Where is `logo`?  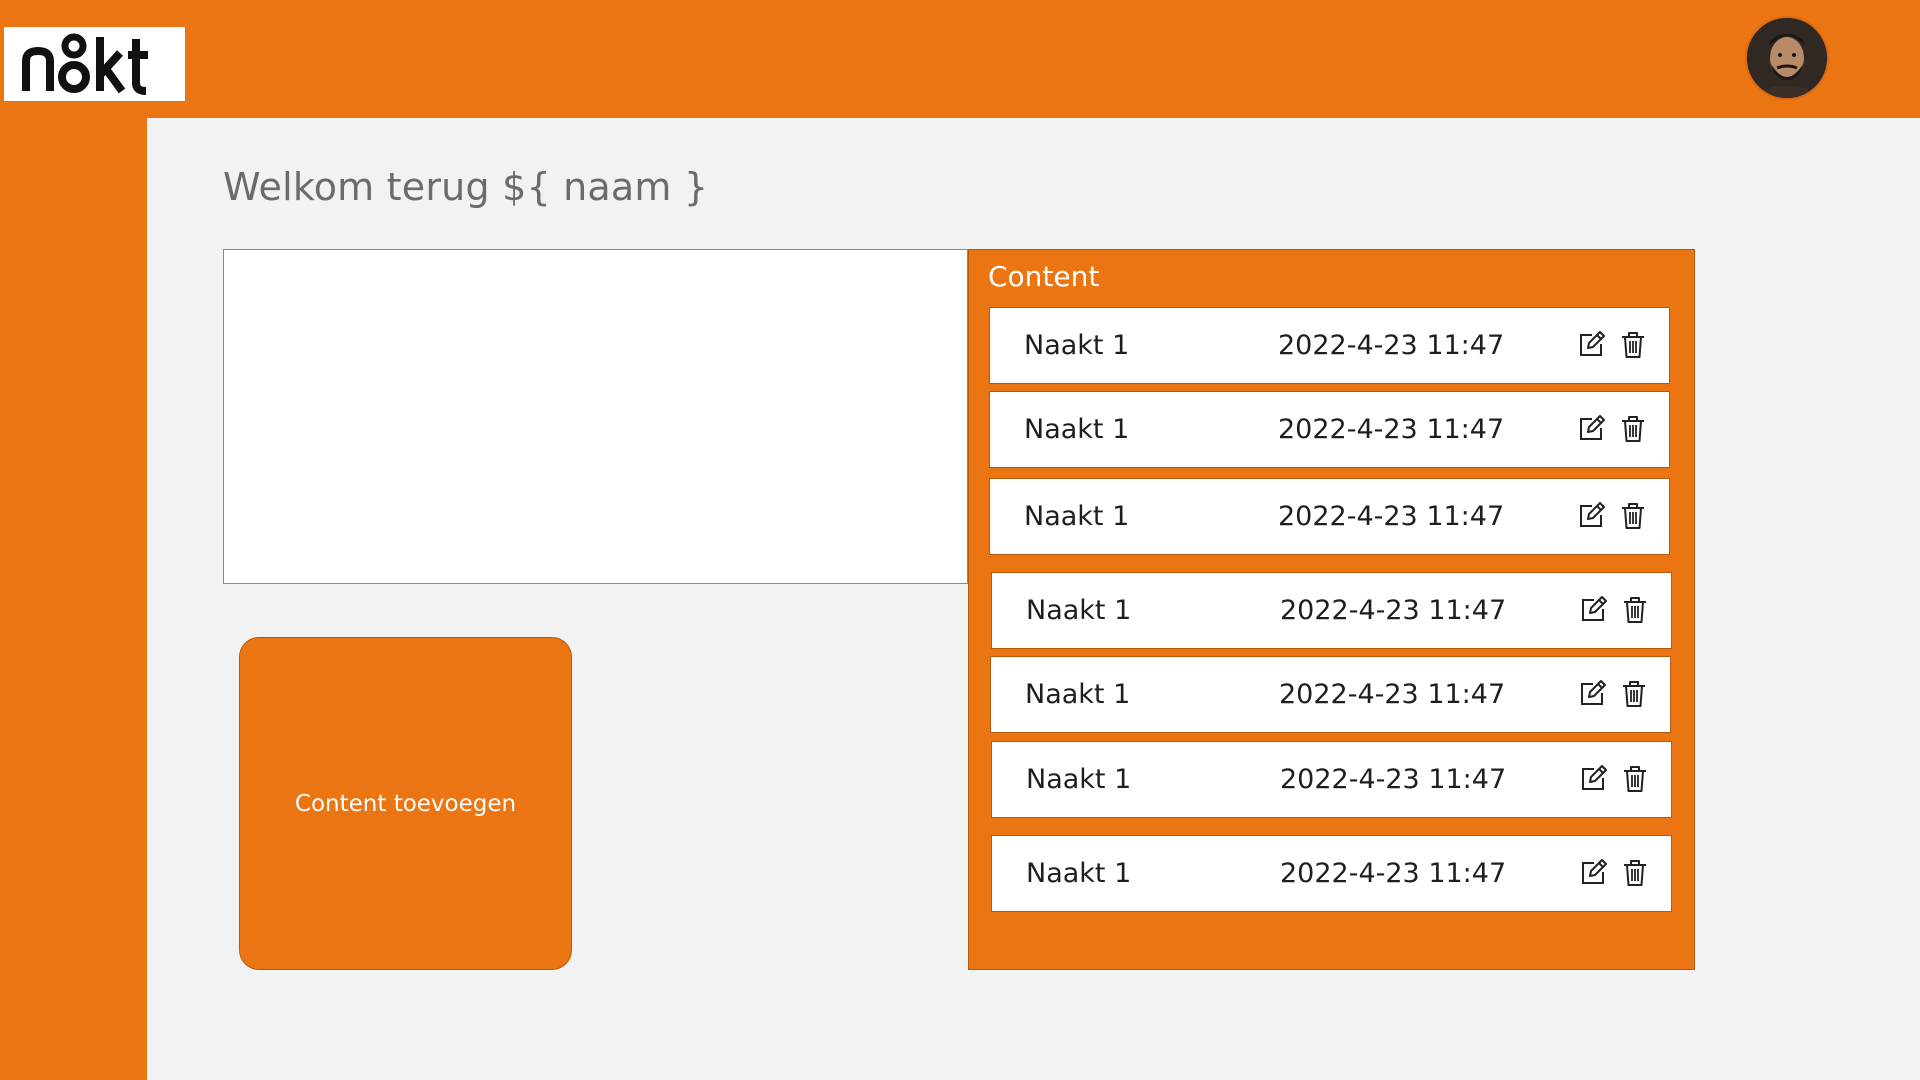
logo is located at coordinates (94, 64).